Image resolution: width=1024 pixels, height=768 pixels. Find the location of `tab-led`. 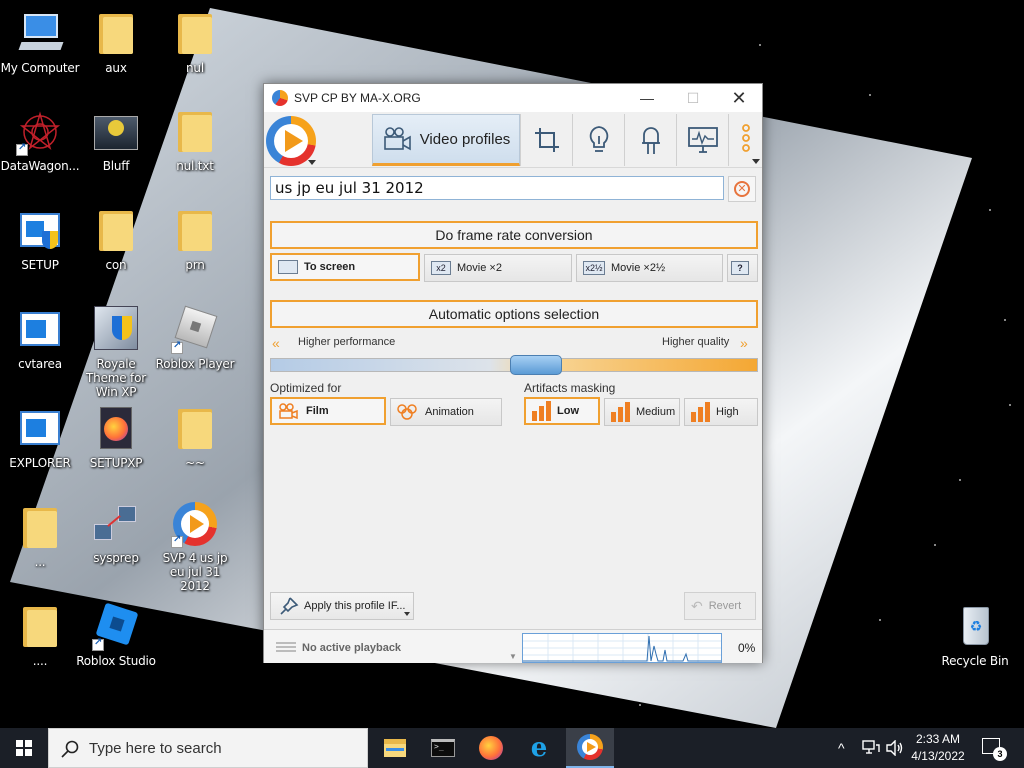

tab-led is located at coordinates (650, 140).